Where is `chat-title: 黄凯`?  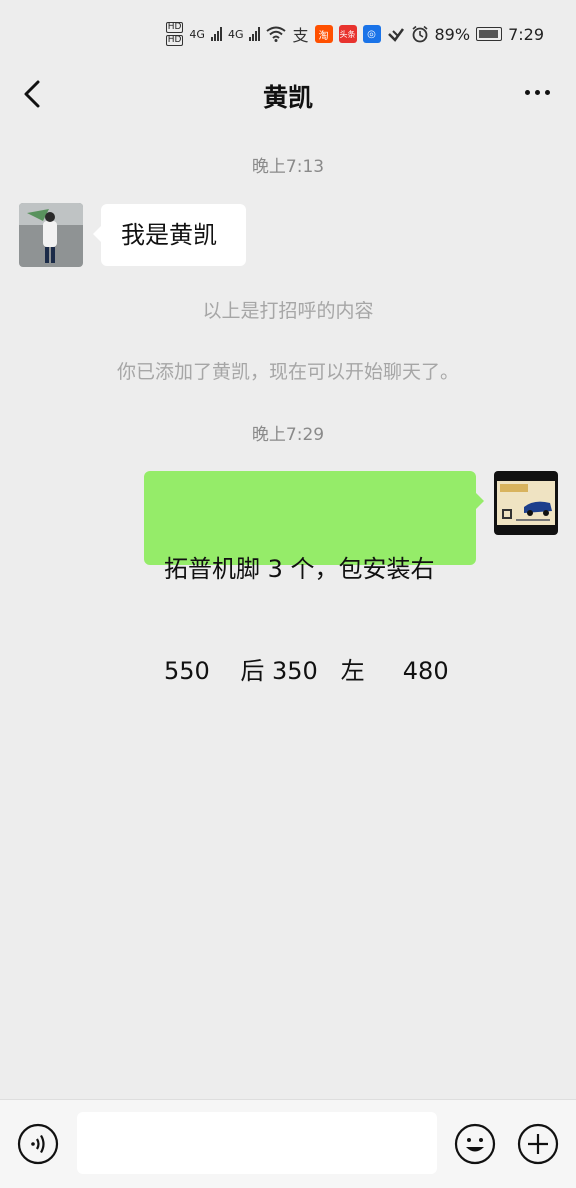 chat-title: 黄凯 is located at coordinates (287, 97).